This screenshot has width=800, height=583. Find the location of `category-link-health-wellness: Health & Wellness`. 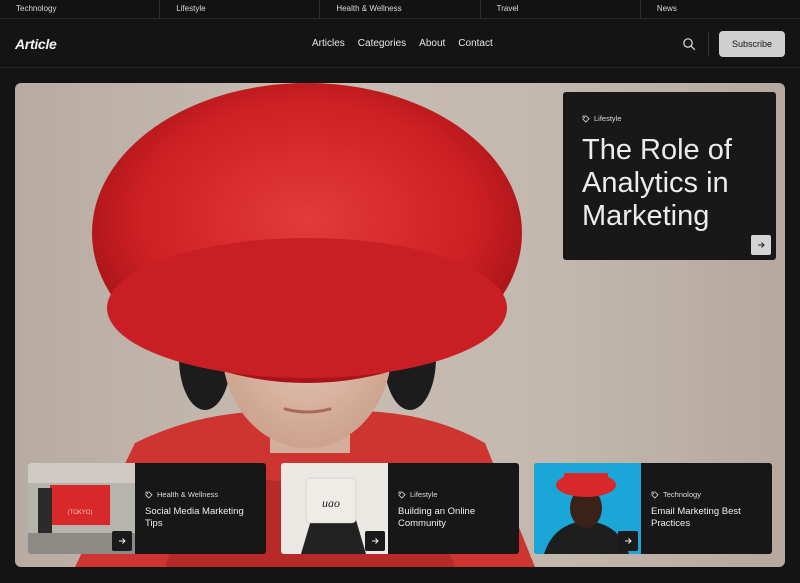

category-link-health-wellness: Health & Wellness is located at coordinates (400, 9).